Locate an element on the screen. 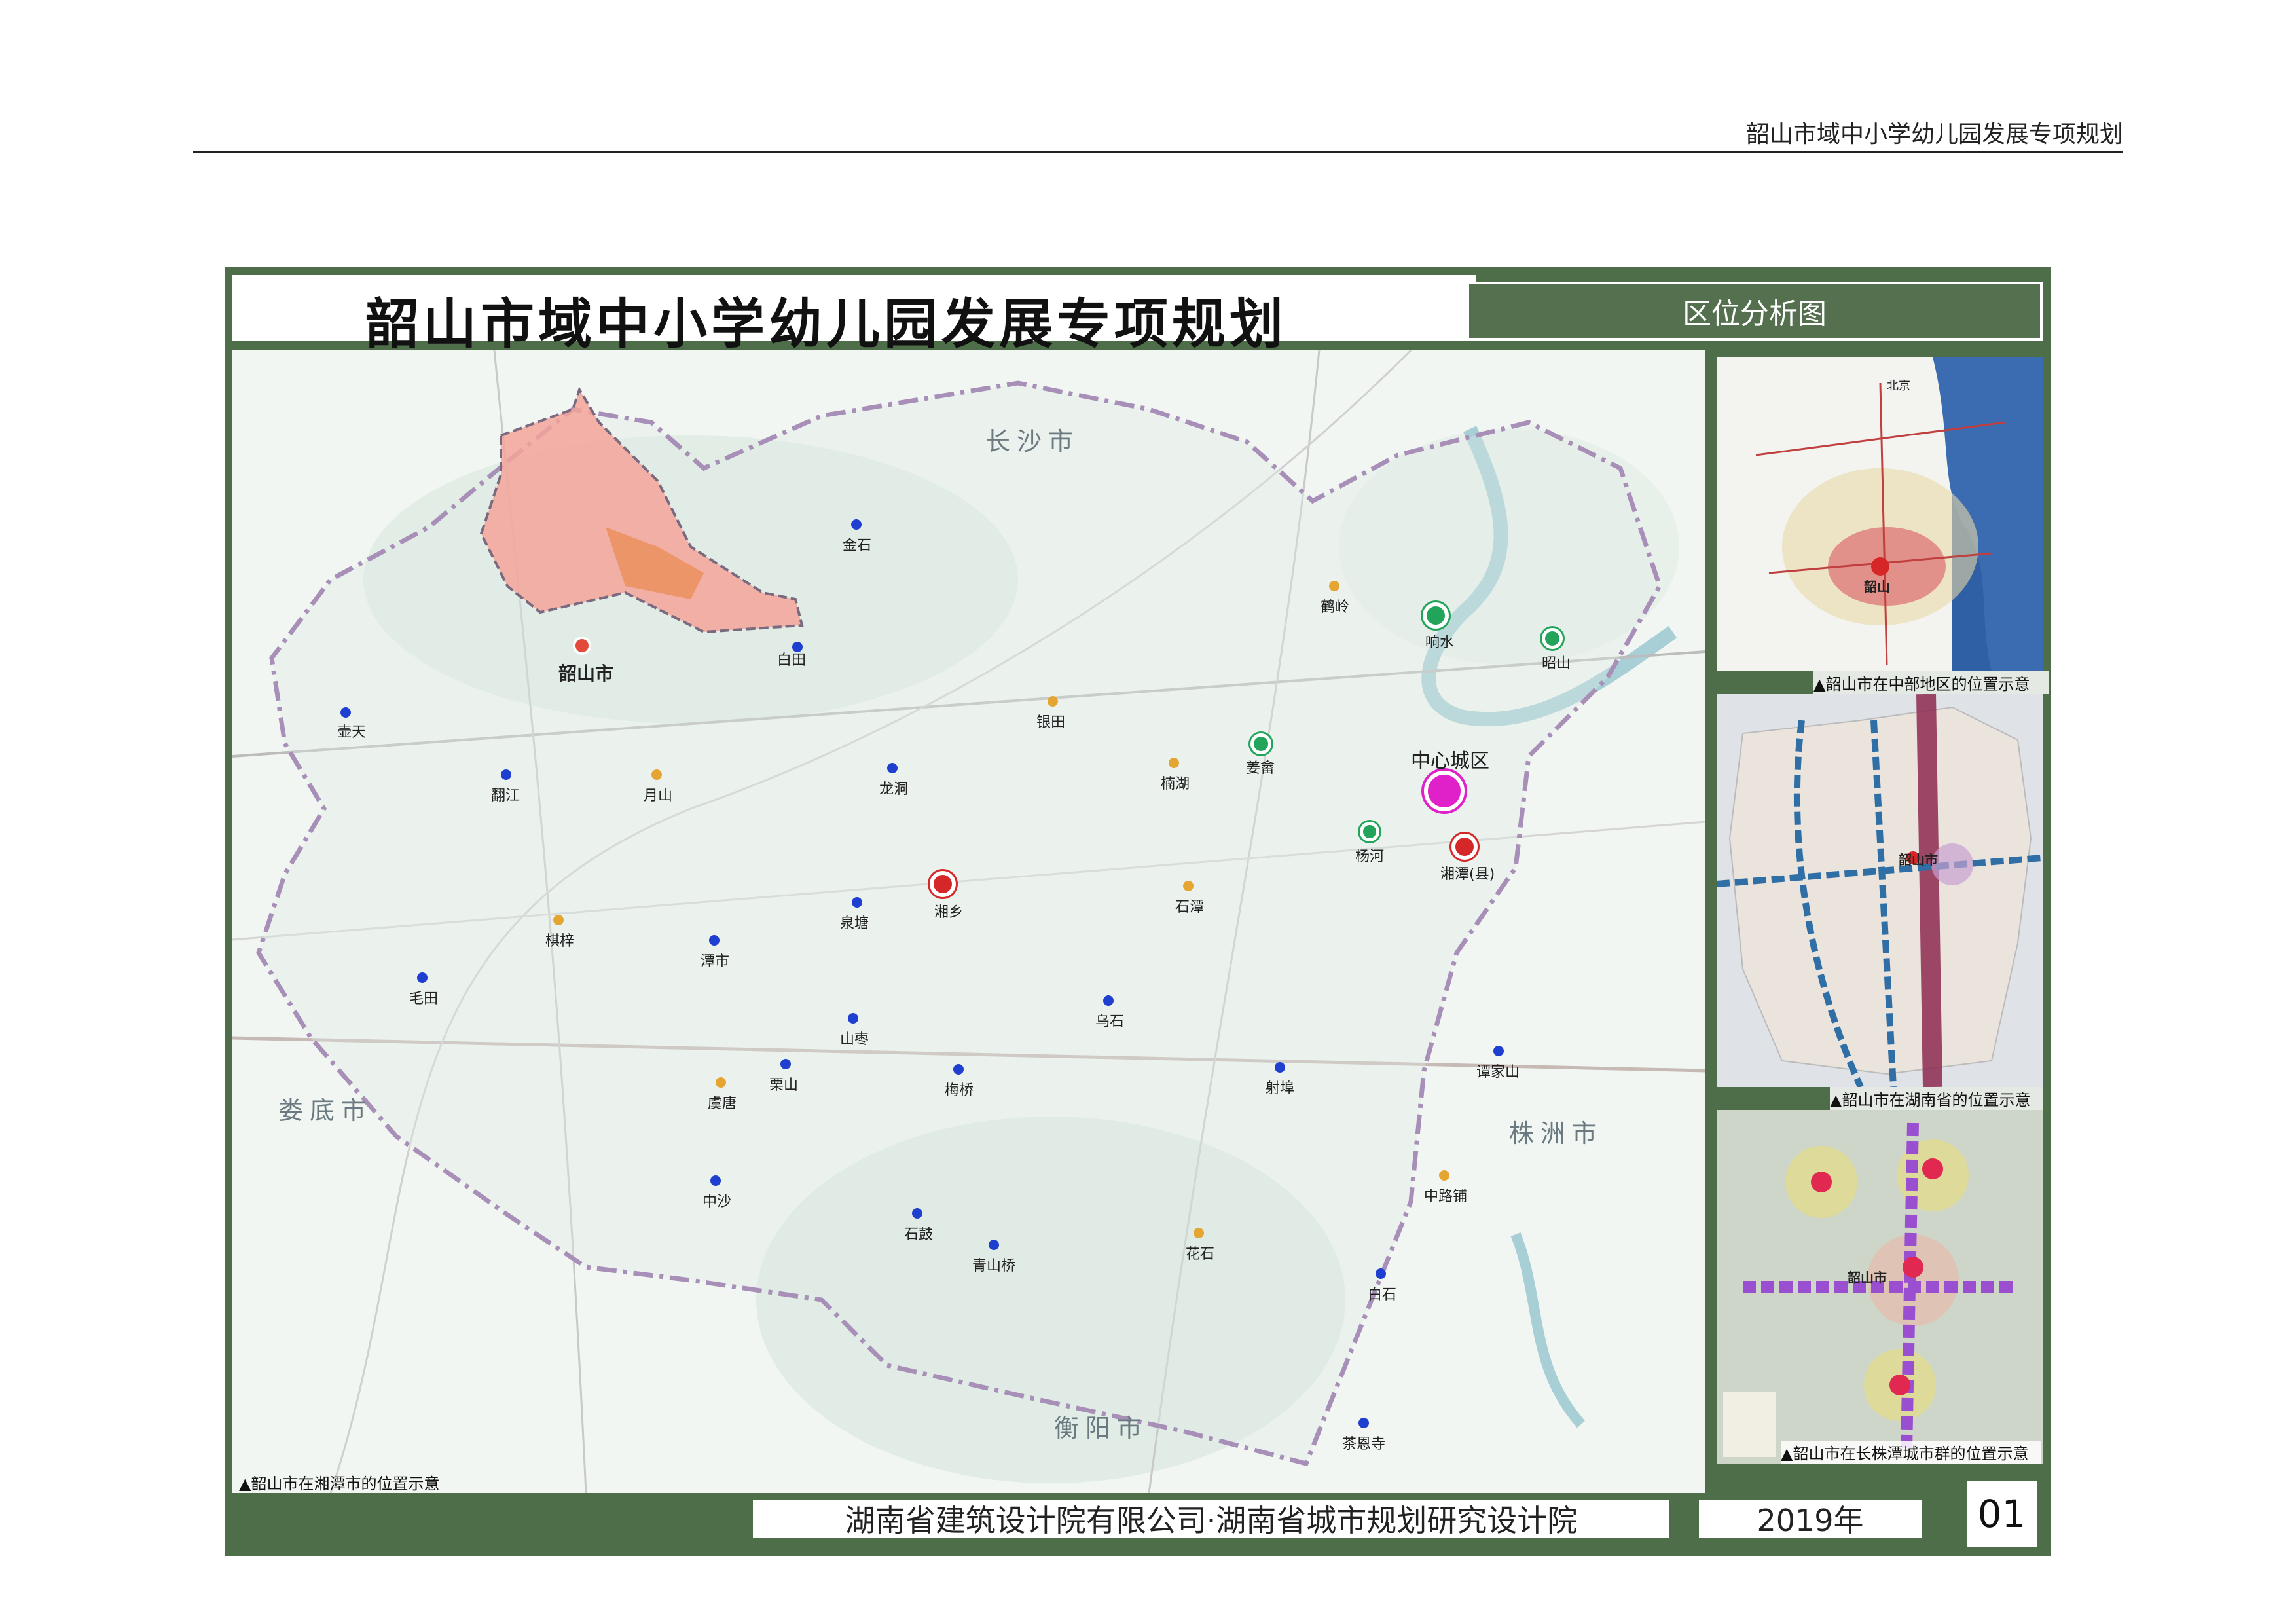 Image resolution: width=2296 pixels, height=1624 pixels. inset-central-china: 北京 韶山 is located at coordinates (1880, 514).